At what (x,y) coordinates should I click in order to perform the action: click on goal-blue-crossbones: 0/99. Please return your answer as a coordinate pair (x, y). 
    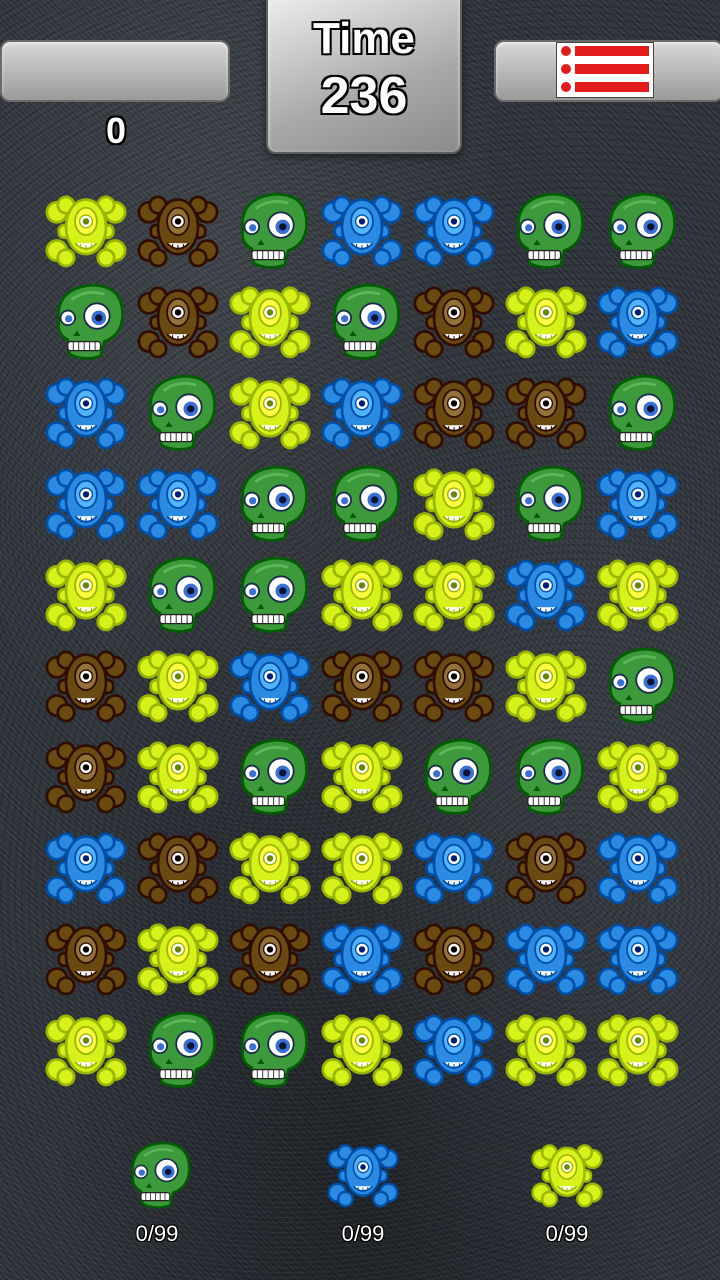
    Looking at the image, I should click on (363, 1190).